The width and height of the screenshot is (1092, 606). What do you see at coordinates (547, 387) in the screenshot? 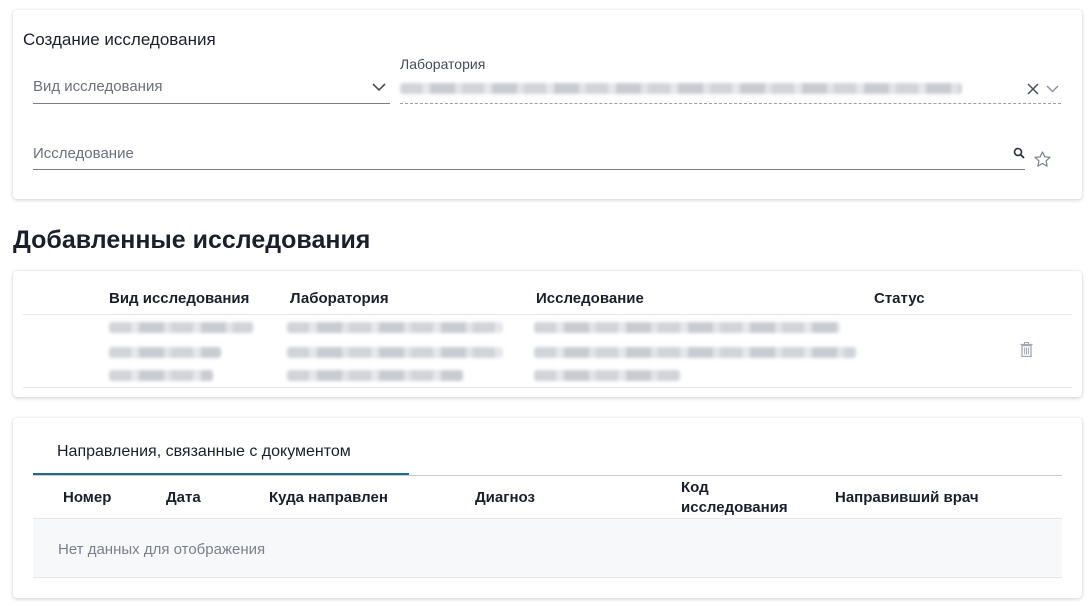
I see `row-divider` at bounding box center [547, 387].